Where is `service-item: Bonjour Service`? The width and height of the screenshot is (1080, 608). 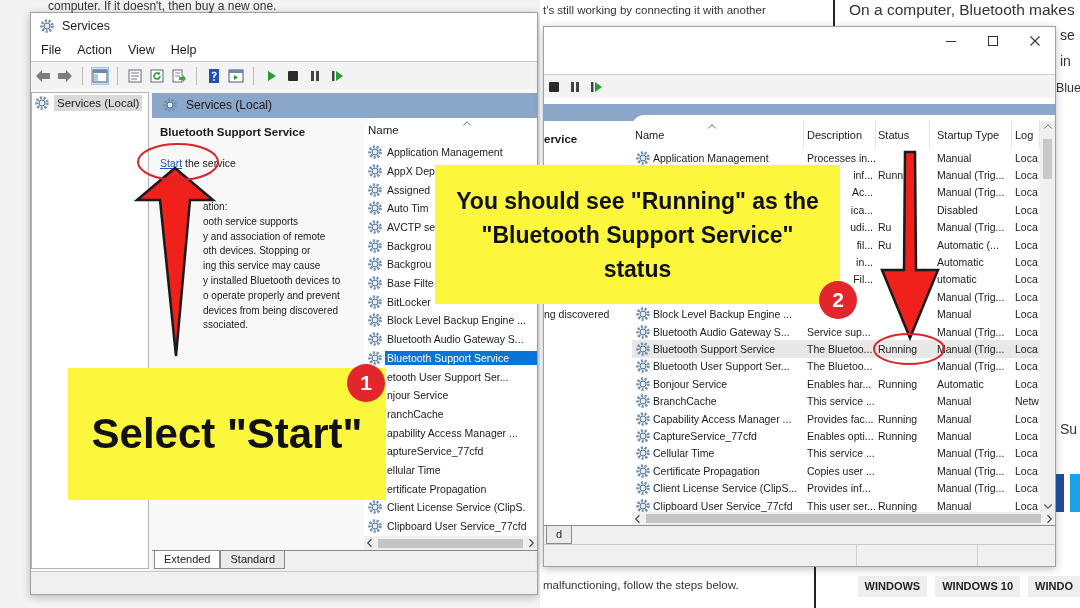
service-item: Bonjour Service is located at coordinates (690, 383).